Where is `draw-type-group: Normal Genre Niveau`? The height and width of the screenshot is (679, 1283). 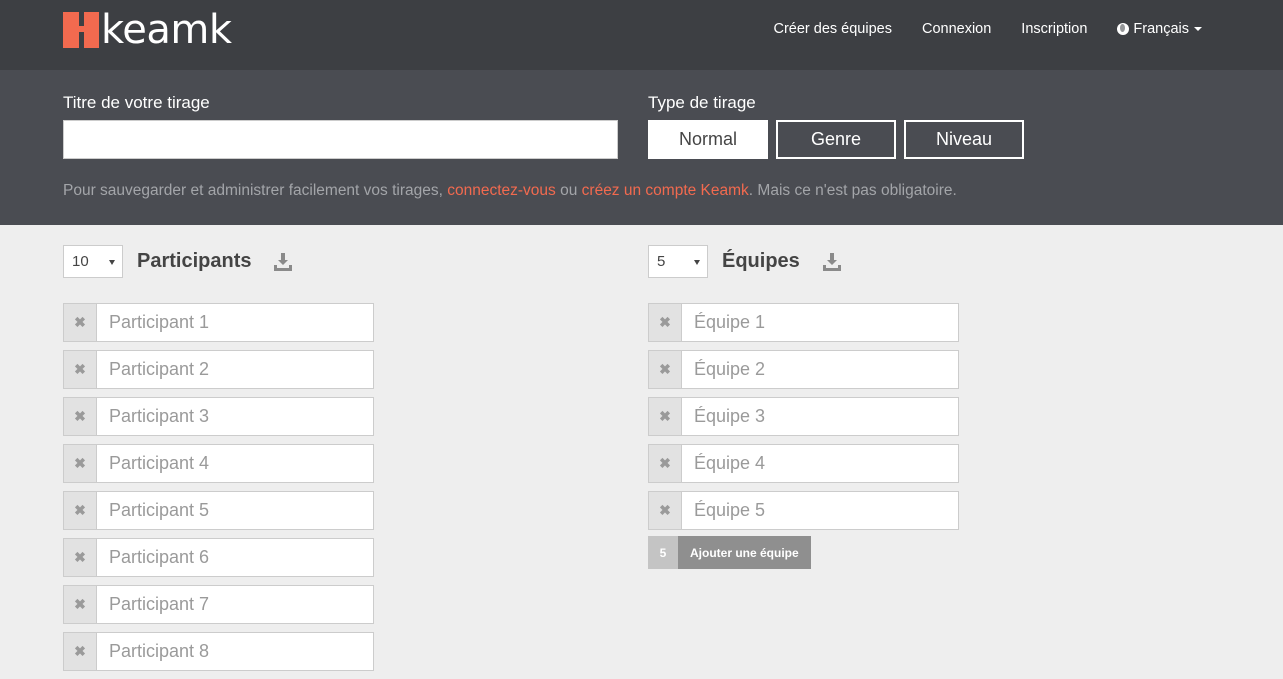
draw-type-group: Normal Genre Niveau is located at coordinates (836, 139).